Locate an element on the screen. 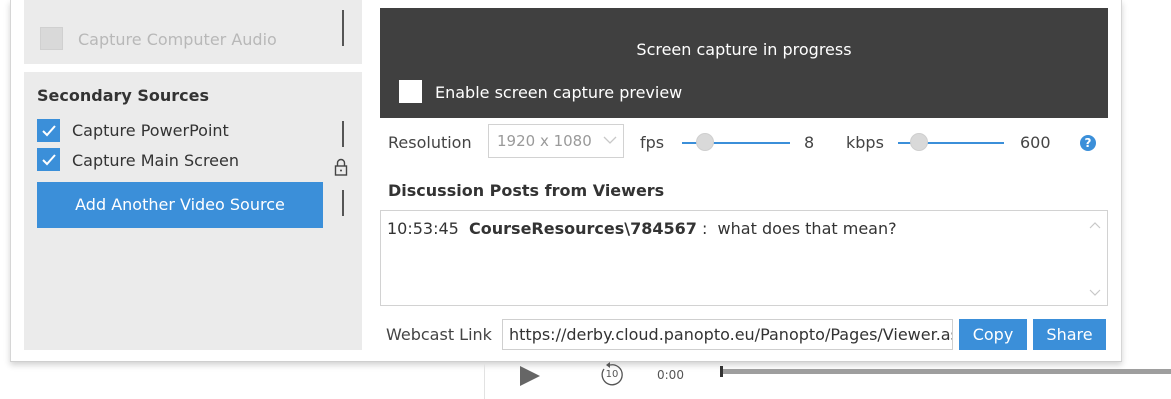 Image resolution: width=1171 pixels, height=399 pixels. play-icon is located at coordinates (530, 376).